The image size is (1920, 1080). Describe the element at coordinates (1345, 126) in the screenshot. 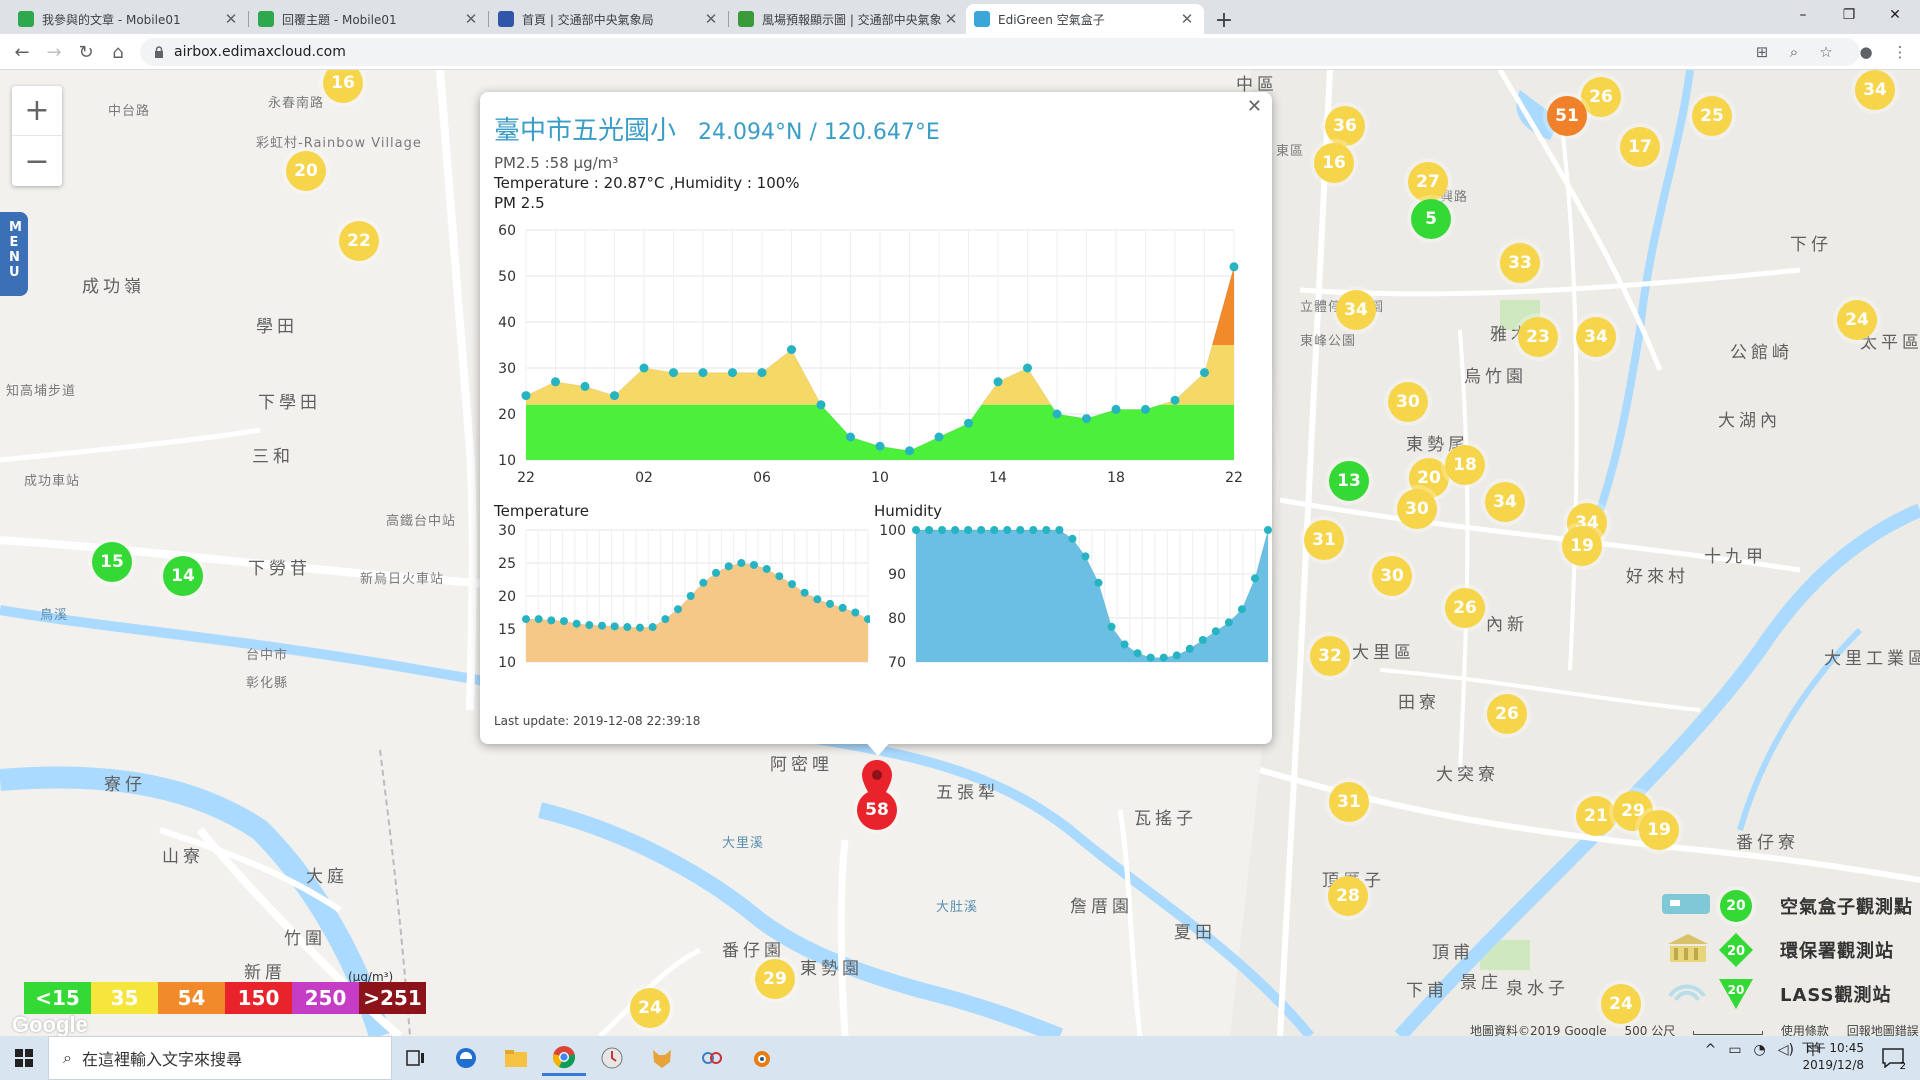

I see `station-marker: 36` at that location.